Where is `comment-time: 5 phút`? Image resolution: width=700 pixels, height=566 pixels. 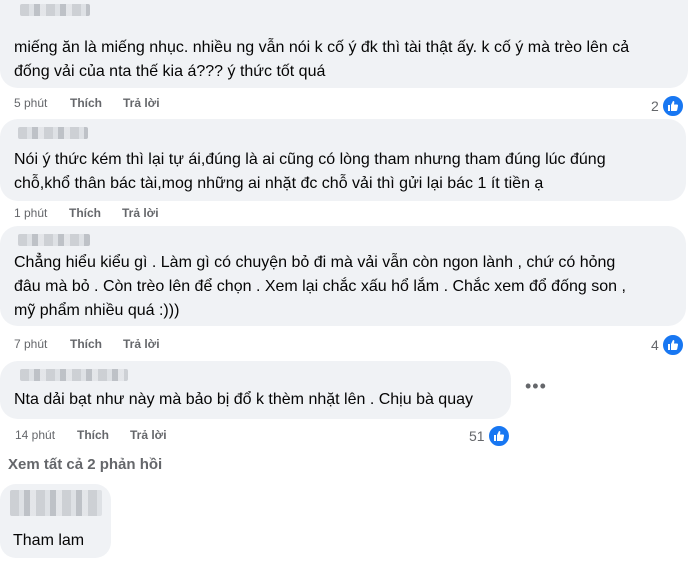
comment-time: 5 phút is located at coordinates (30, 103).